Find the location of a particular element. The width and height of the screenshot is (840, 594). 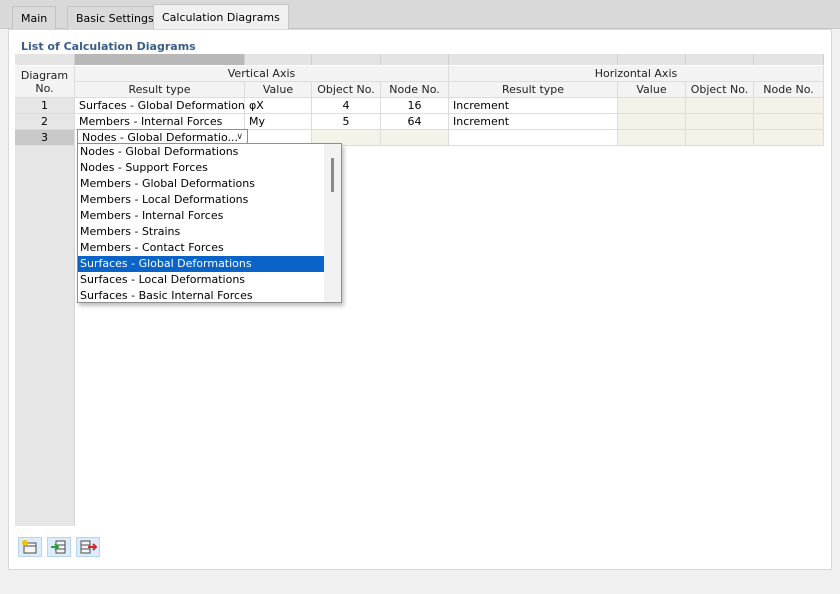

dropdown-option: Members - Internal Forces is located at coordinates (201, 216).